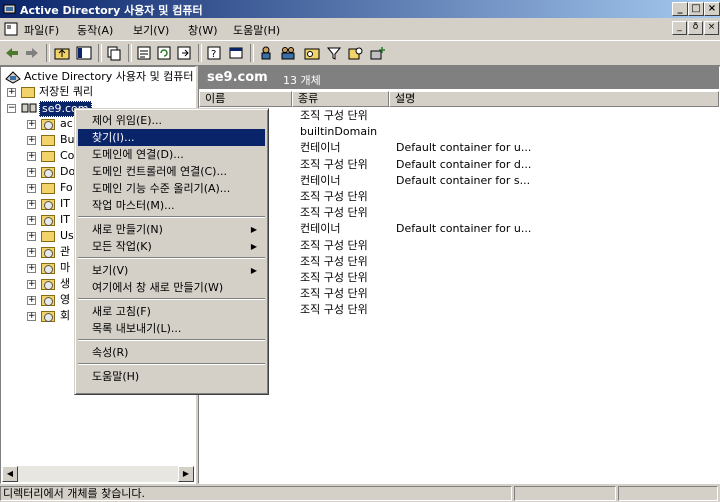 This screenshot has height=502, width=720. I want to click on menu-view: 보기(V), so click(151, 30).